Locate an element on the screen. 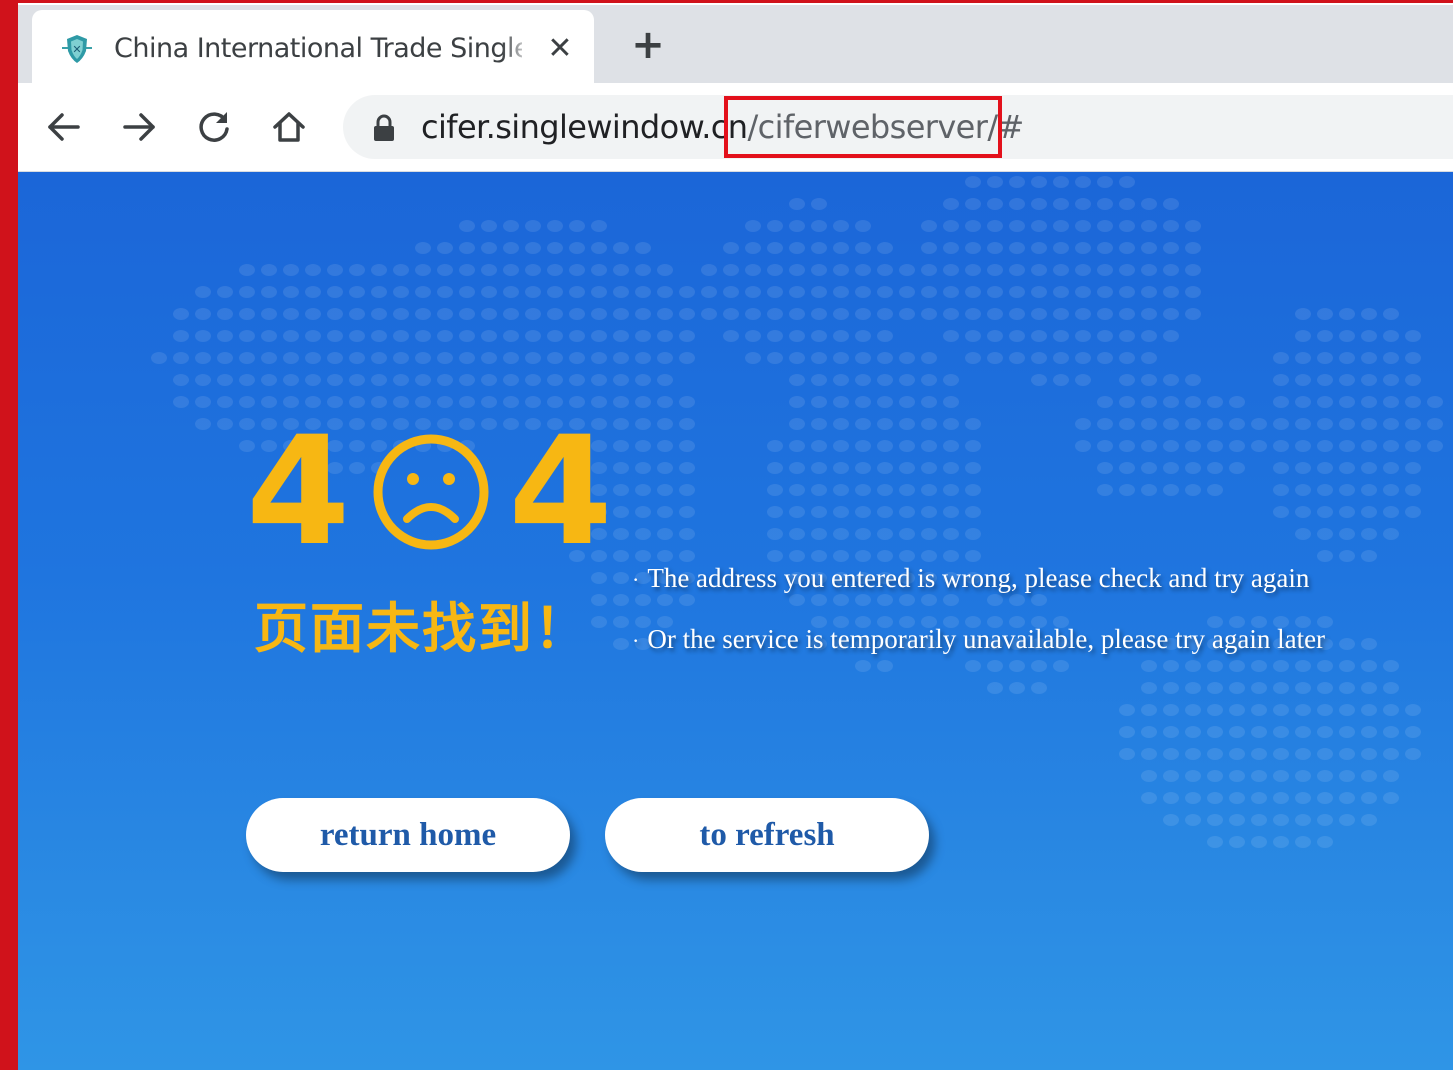  lock-icon is located at coordinates (384, 127).